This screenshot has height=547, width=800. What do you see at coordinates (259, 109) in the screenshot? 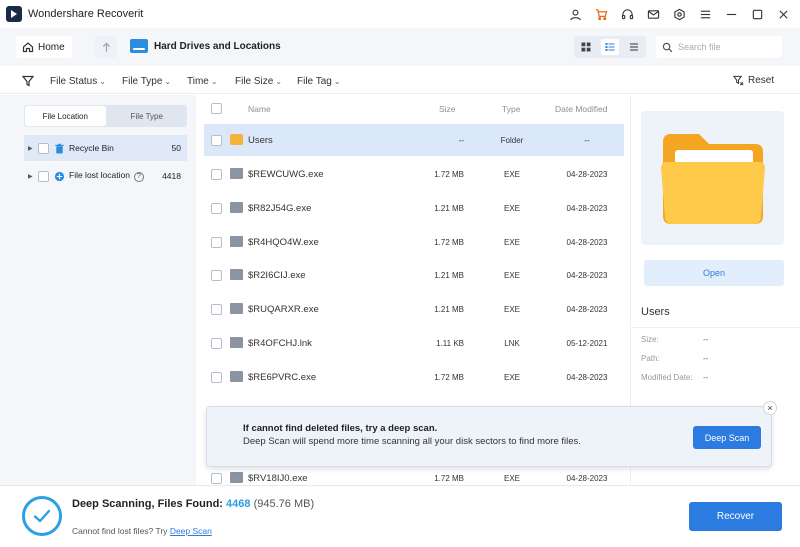
I see `column-name: Name` at bounding box center [259, 109].